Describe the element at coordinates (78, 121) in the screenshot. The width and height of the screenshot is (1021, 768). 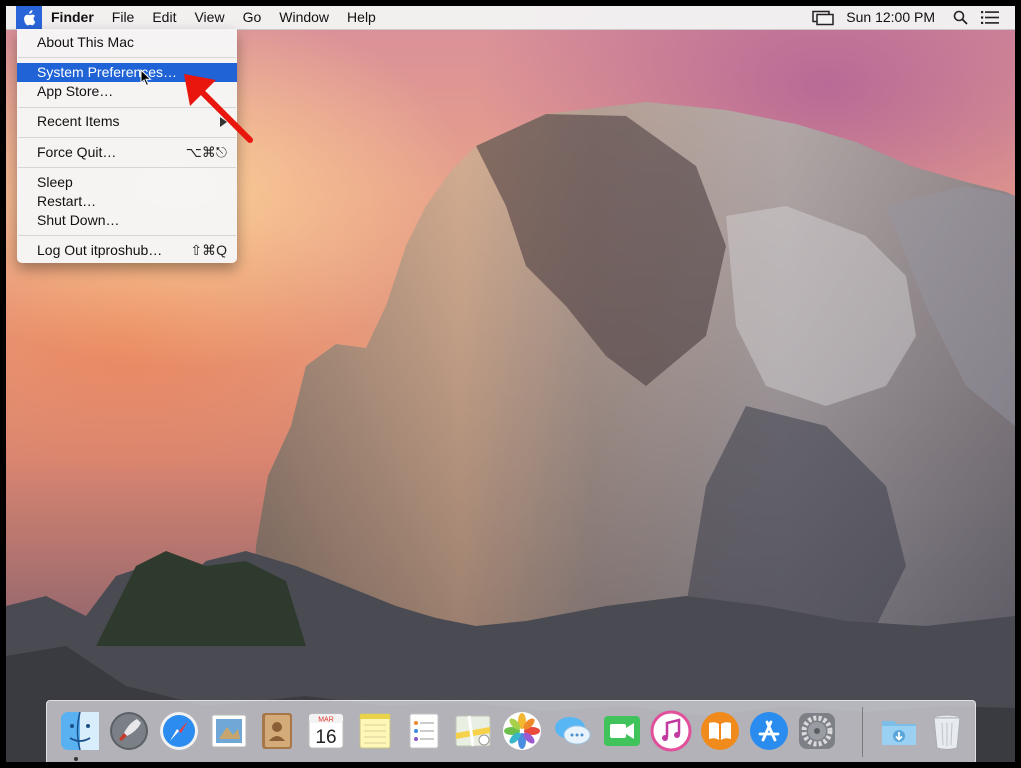
I see `menu-item-label: Recent Items` at that location.